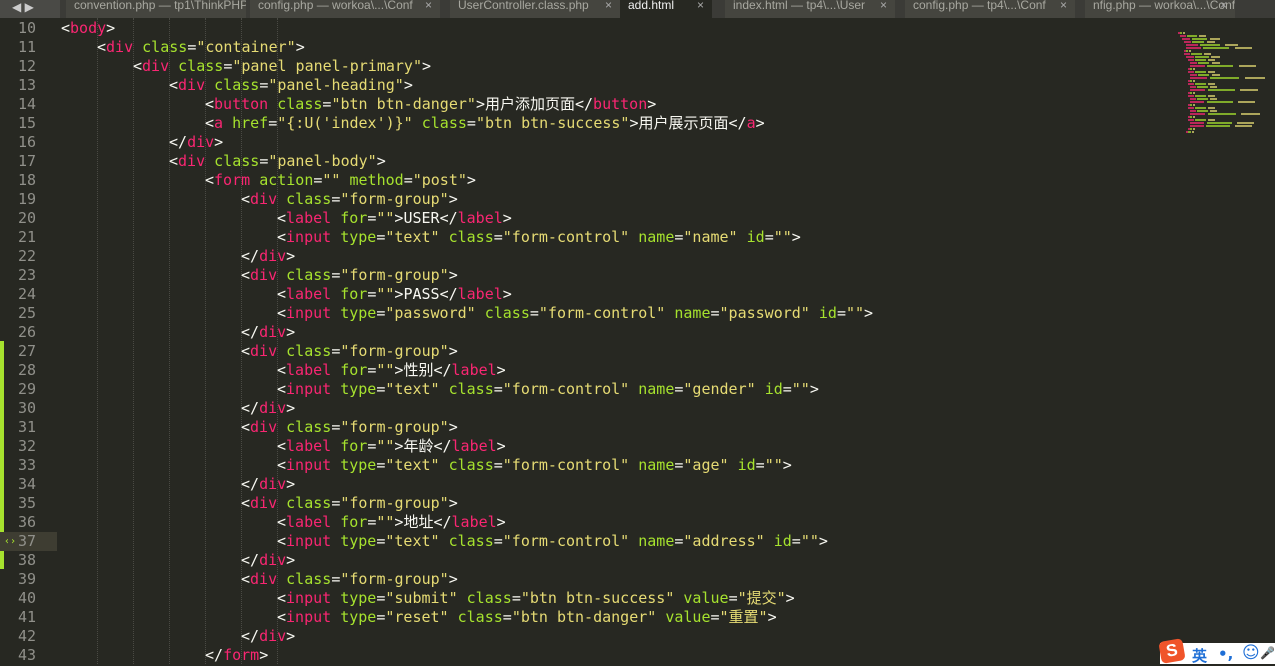 The width and height of the screenshot is (1275, 666). What do you see at coordinates (585, 66) in the screenshot?
I see `code-line: 12 <div class="panel panel-primary">` at bounding box center [585, 66].